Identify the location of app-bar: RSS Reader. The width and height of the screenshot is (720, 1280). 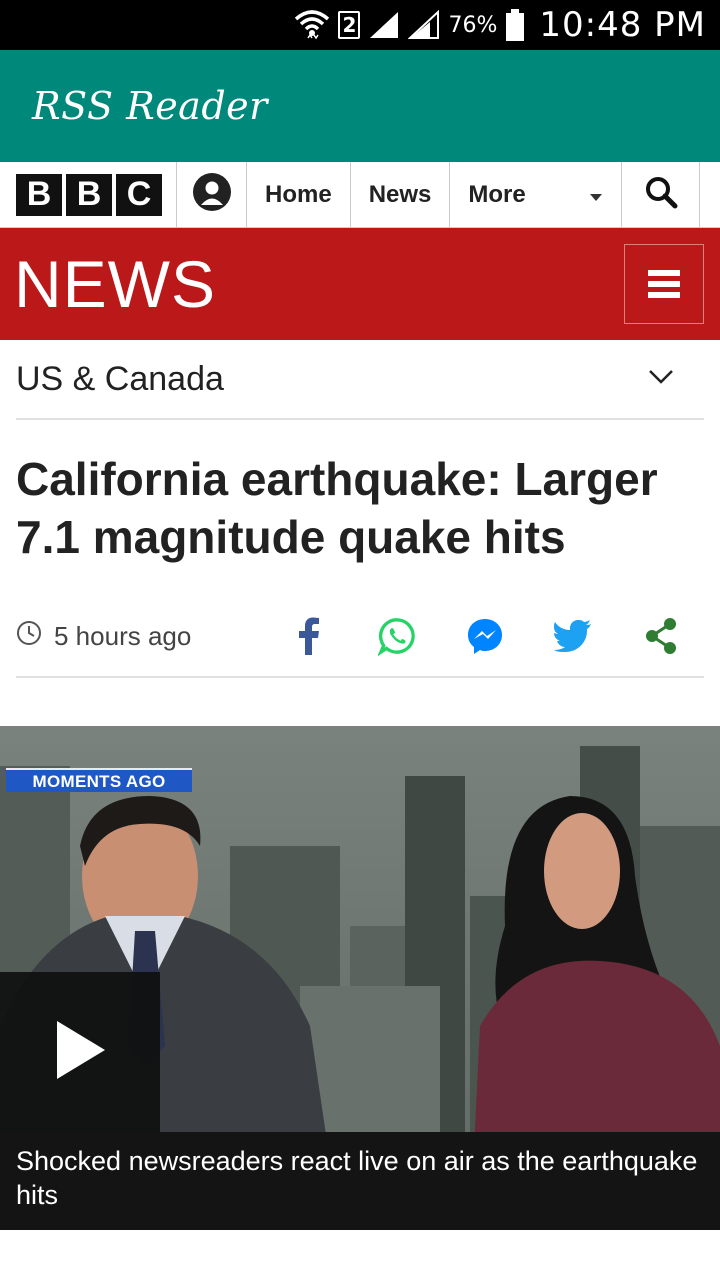
(360, 106).